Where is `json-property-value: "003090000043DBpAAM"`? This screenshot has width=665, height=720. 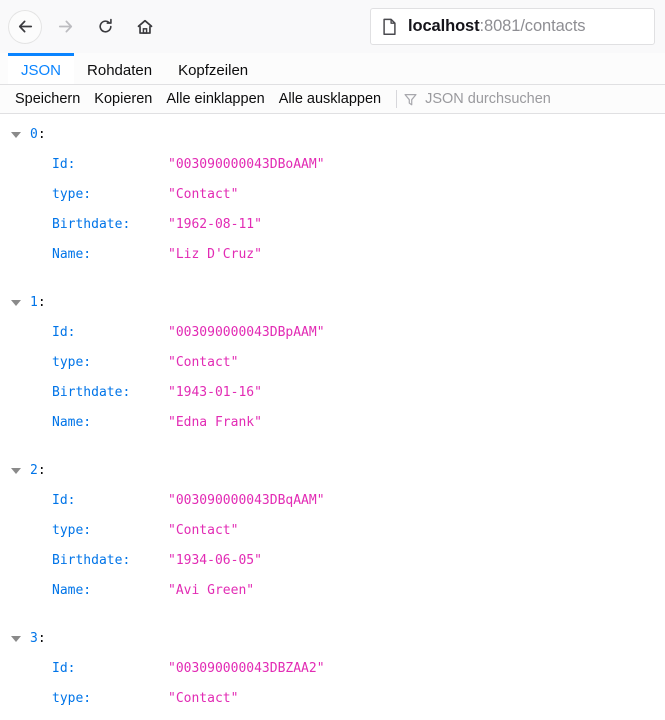
json-property-value: "003090000043DBpAAM" is located at coordinates (246, 332).